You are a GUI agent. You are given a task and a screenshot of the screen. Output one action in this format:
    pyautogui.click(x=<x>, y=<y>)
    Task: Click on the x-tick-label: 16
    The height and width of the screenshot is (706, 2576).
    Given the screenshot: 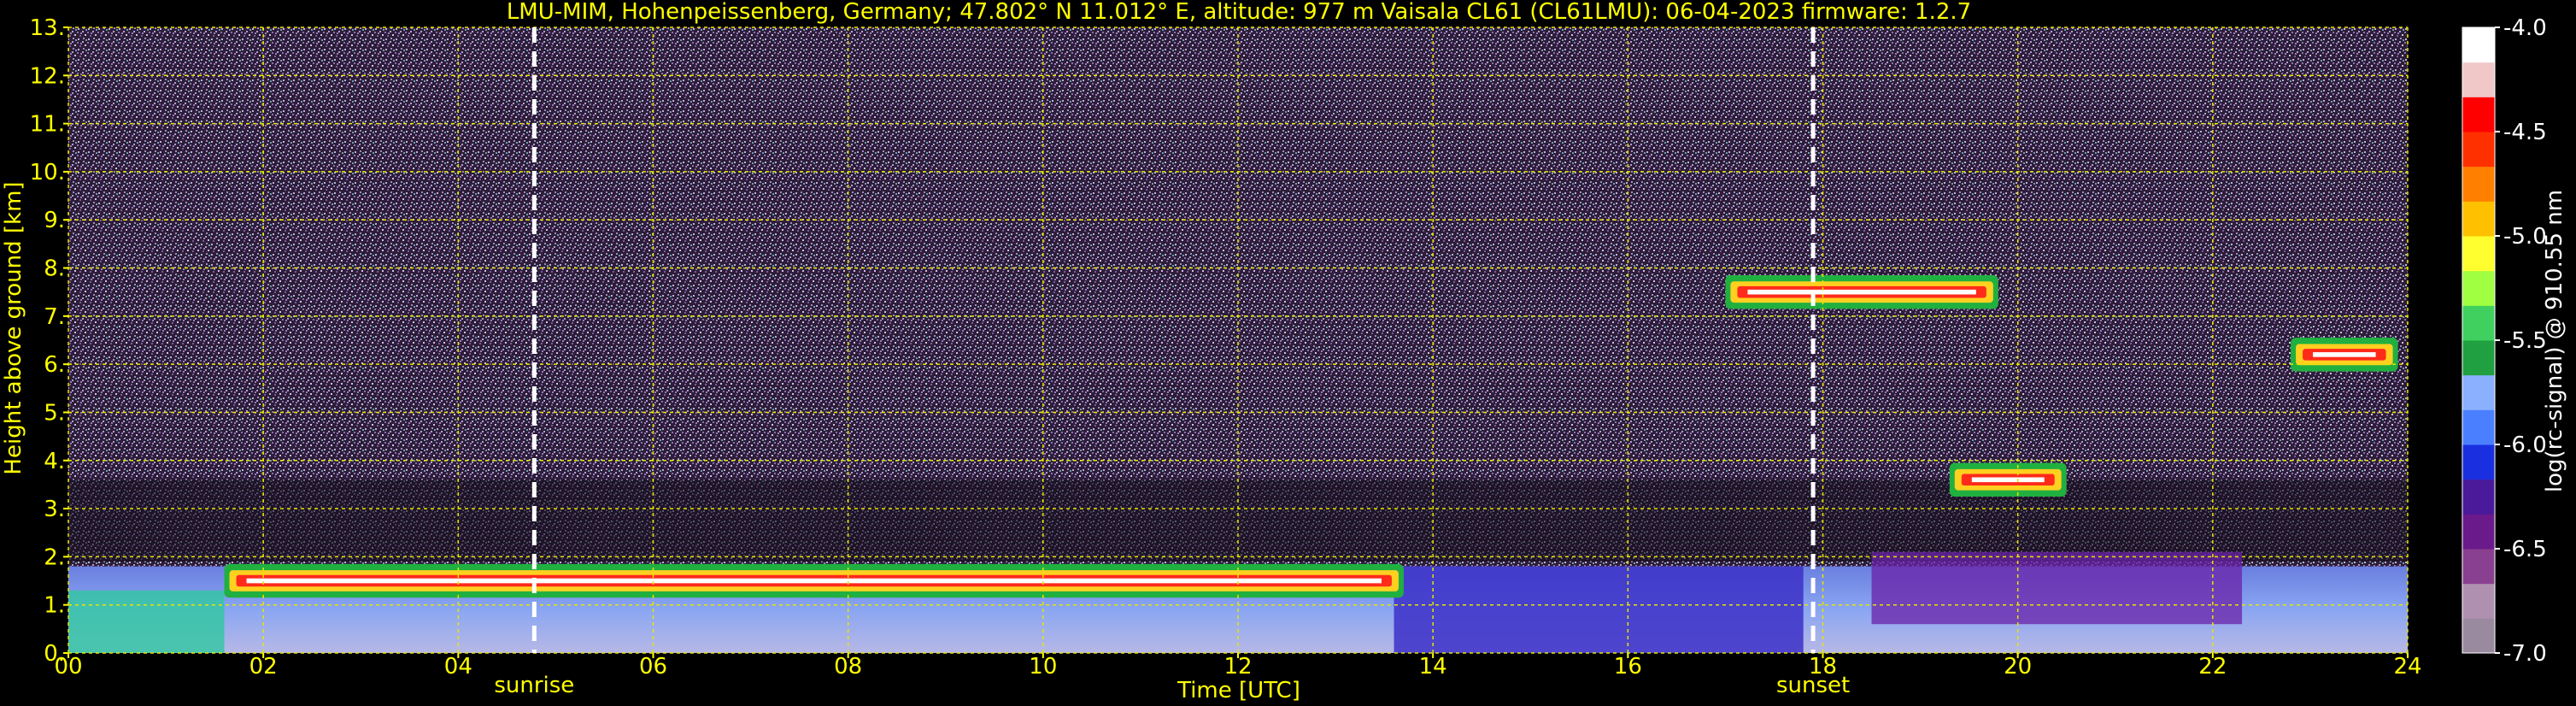 What is the action you would take?
    pyautogui.click(x=1628, y=667)
    